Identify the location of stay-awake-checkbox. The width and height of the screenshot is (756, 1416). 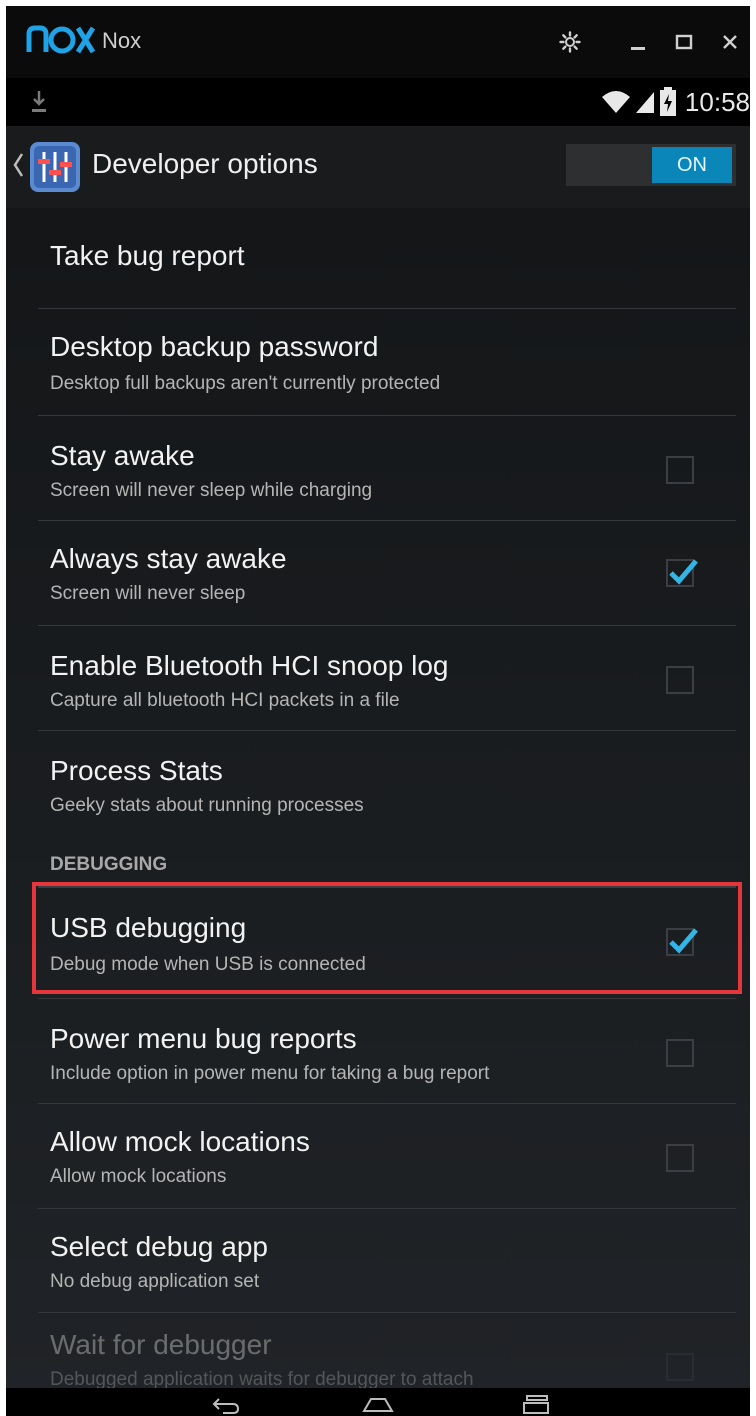
(680, 470).